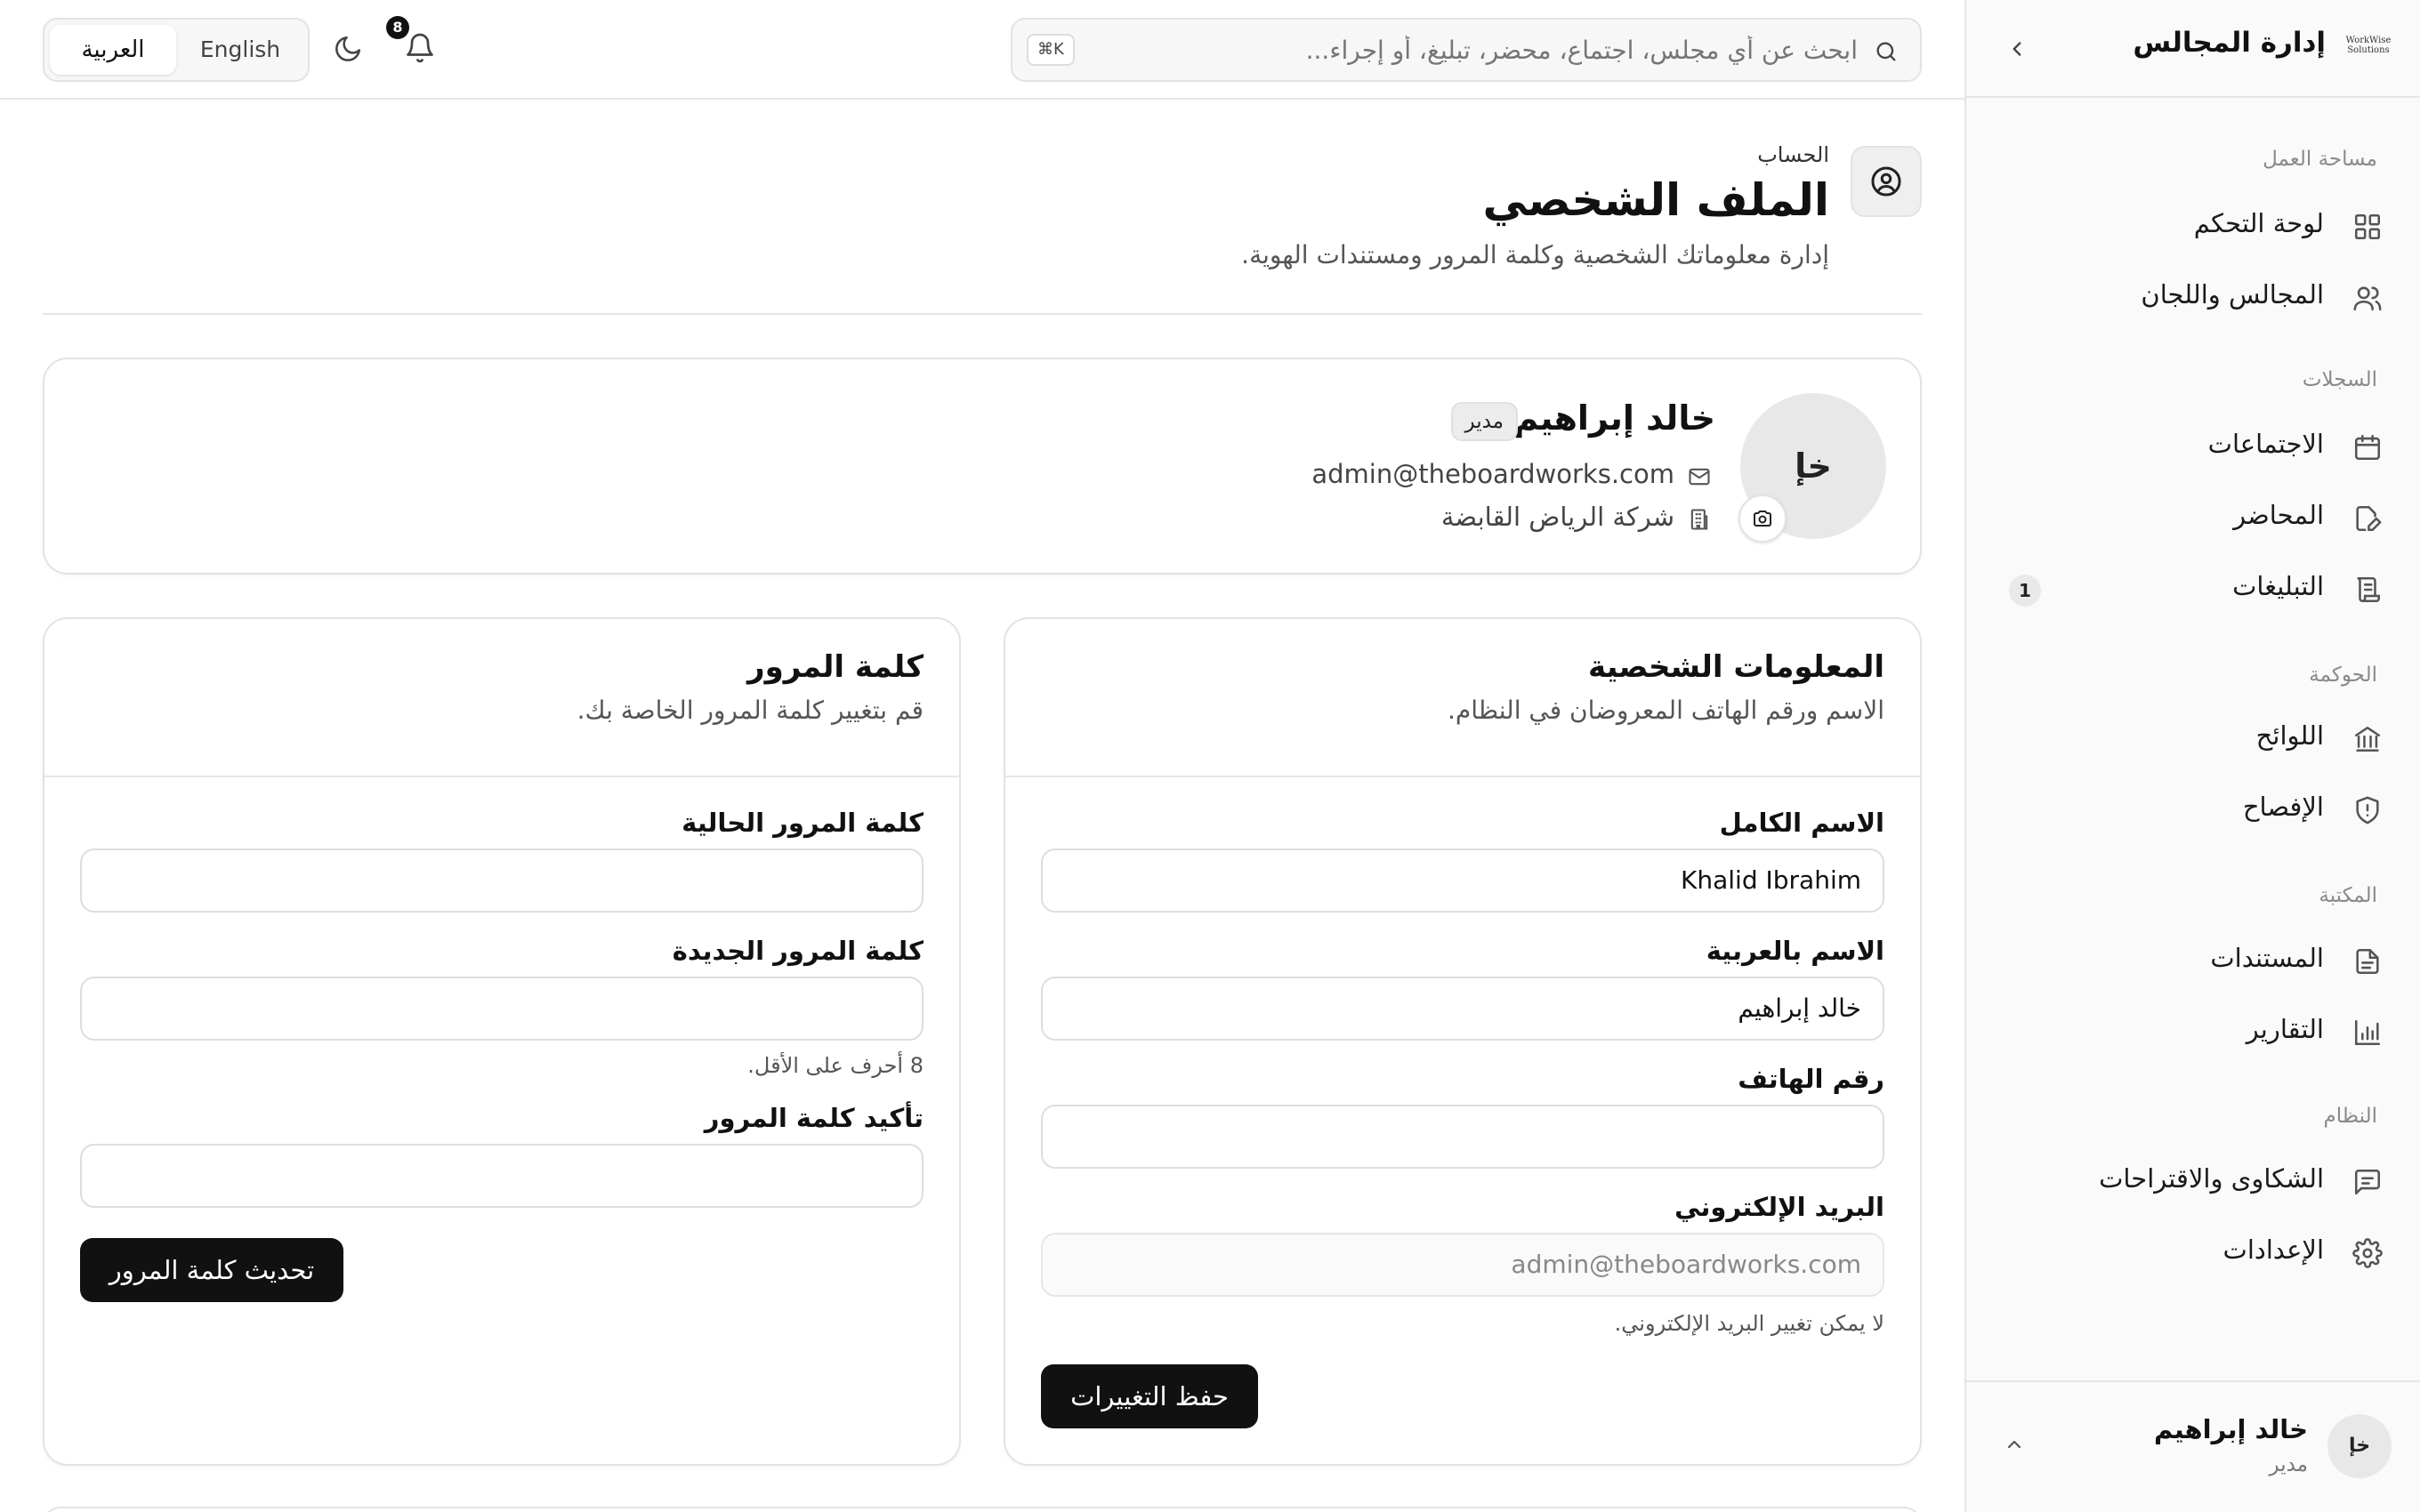  I want to click on sidebar-item-label: المحاضر, so click(2278, 515).